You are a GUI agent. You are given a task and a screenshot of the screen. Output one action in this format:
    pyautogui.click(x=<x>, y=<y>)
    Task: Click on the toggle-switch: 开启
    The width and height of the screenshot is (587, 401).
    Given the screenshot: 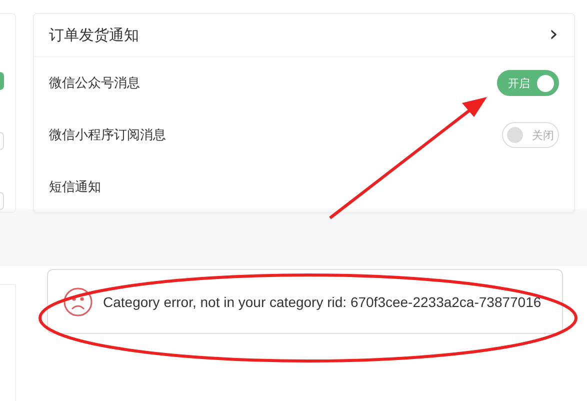 What is the action you would take?
    pyautogui.click(x=528, y=83)
    